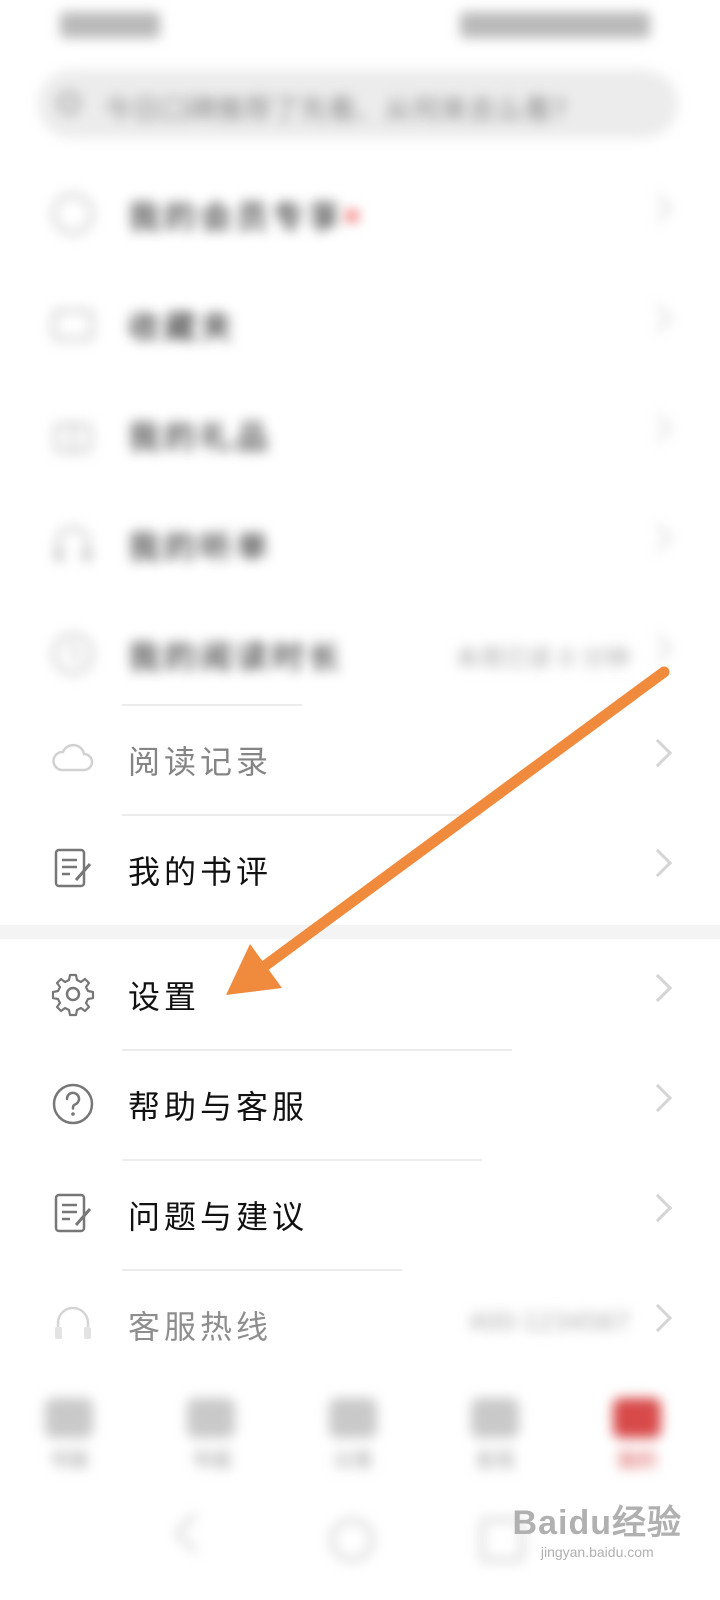 The image size is (720, 1600). I want to click on feedback-label: 问题与建议, so click(218, 1217).